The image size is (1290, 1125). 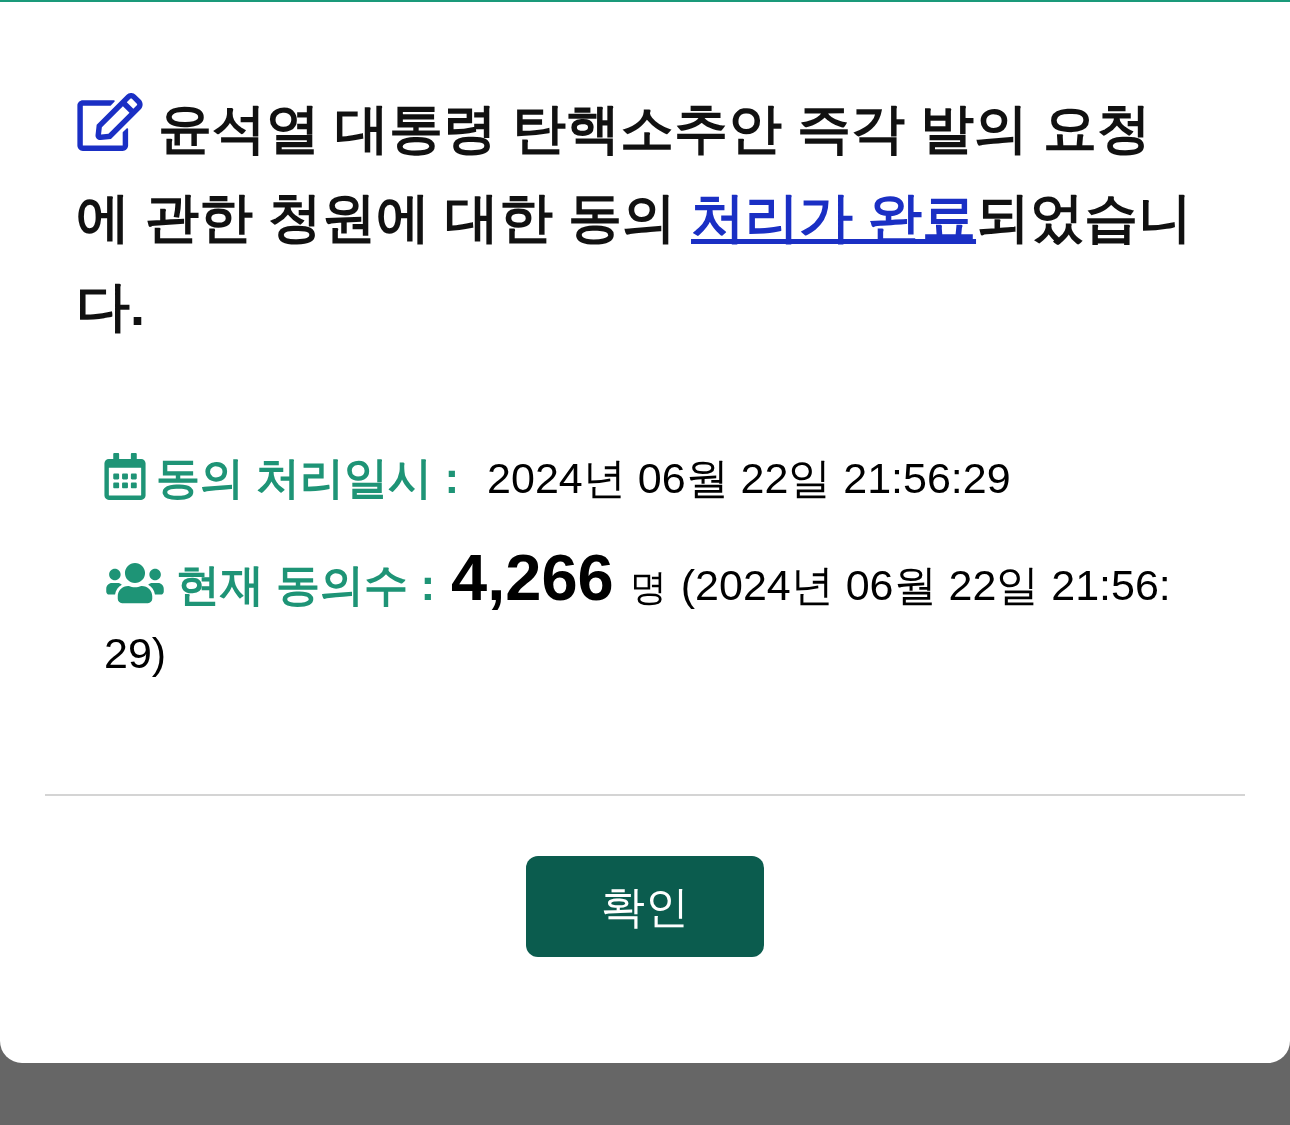 What do you see at coordinates (637, 610) in the screenshot?
I see `agreement-count-text: 현재 동의수 : 4,266 명 (2024년 06월 22일 21:56:29)` at bounding box center [637, 610].